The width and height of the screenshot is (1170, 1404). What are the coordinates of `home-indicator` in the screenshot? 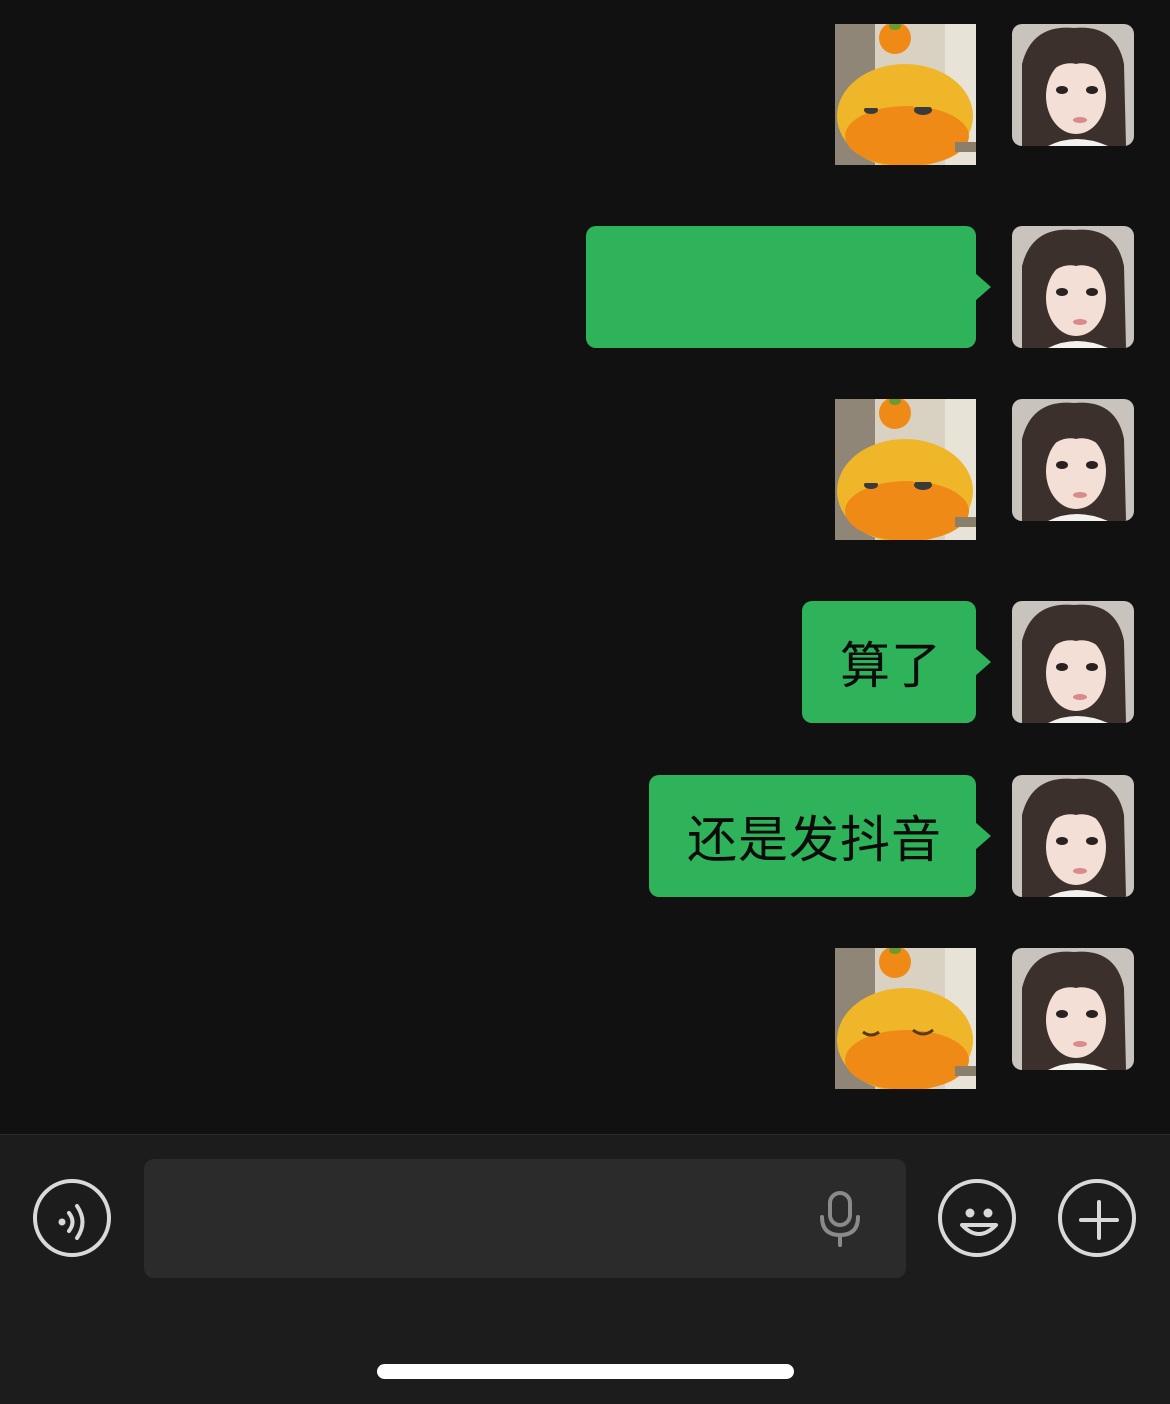 It's located at (585, 1371).